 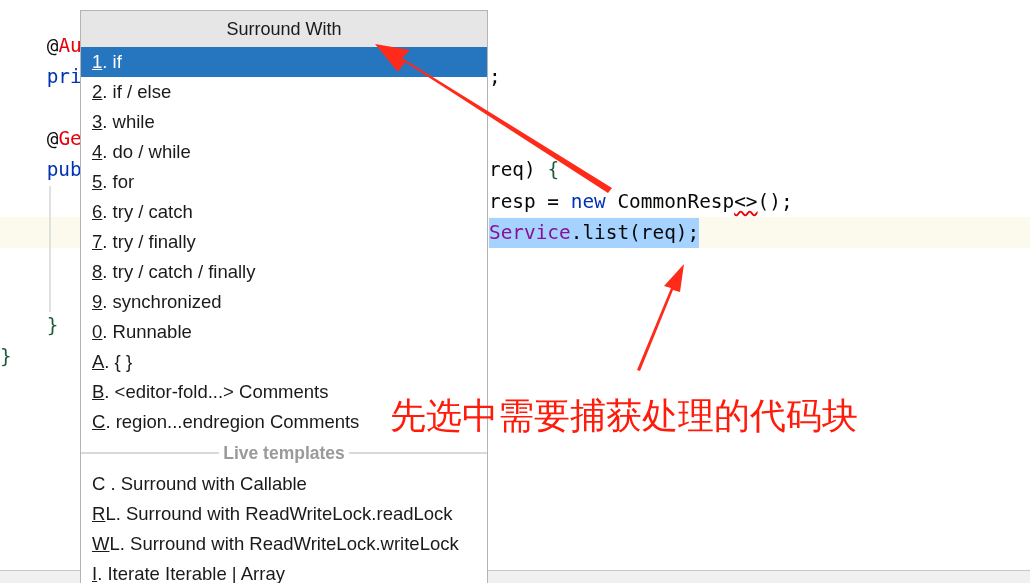 I want to click on menu-item: 0. Runnable, so click(x=139, y=332).